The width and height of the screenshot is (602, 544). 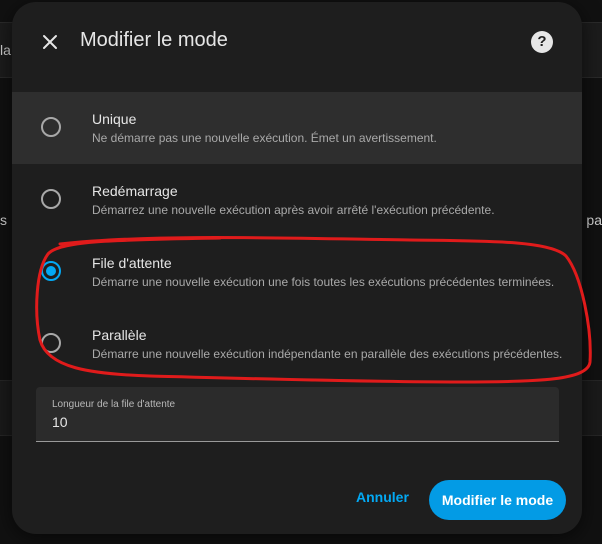 What do you see at coordinates (119, 335) in the screenshot?
I see `option-title: Parallèle` at bounding box center [119, 335].